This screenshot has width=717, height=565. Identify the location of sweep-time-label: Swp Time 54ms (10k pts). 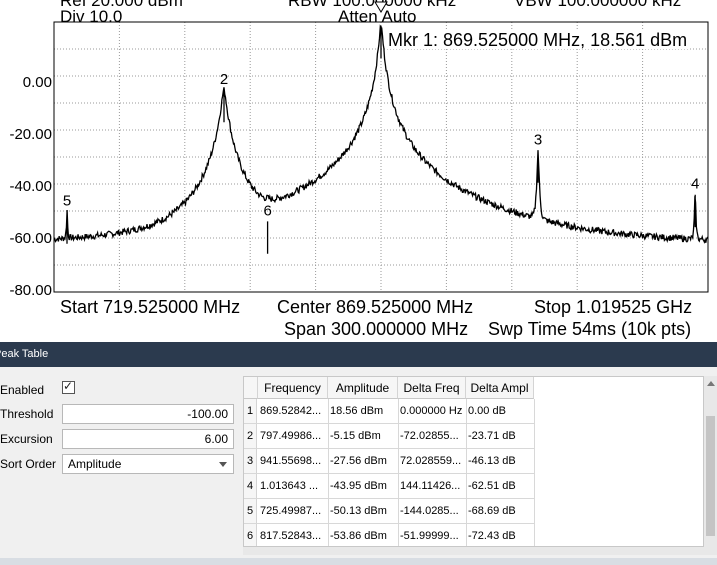
(590, 329).